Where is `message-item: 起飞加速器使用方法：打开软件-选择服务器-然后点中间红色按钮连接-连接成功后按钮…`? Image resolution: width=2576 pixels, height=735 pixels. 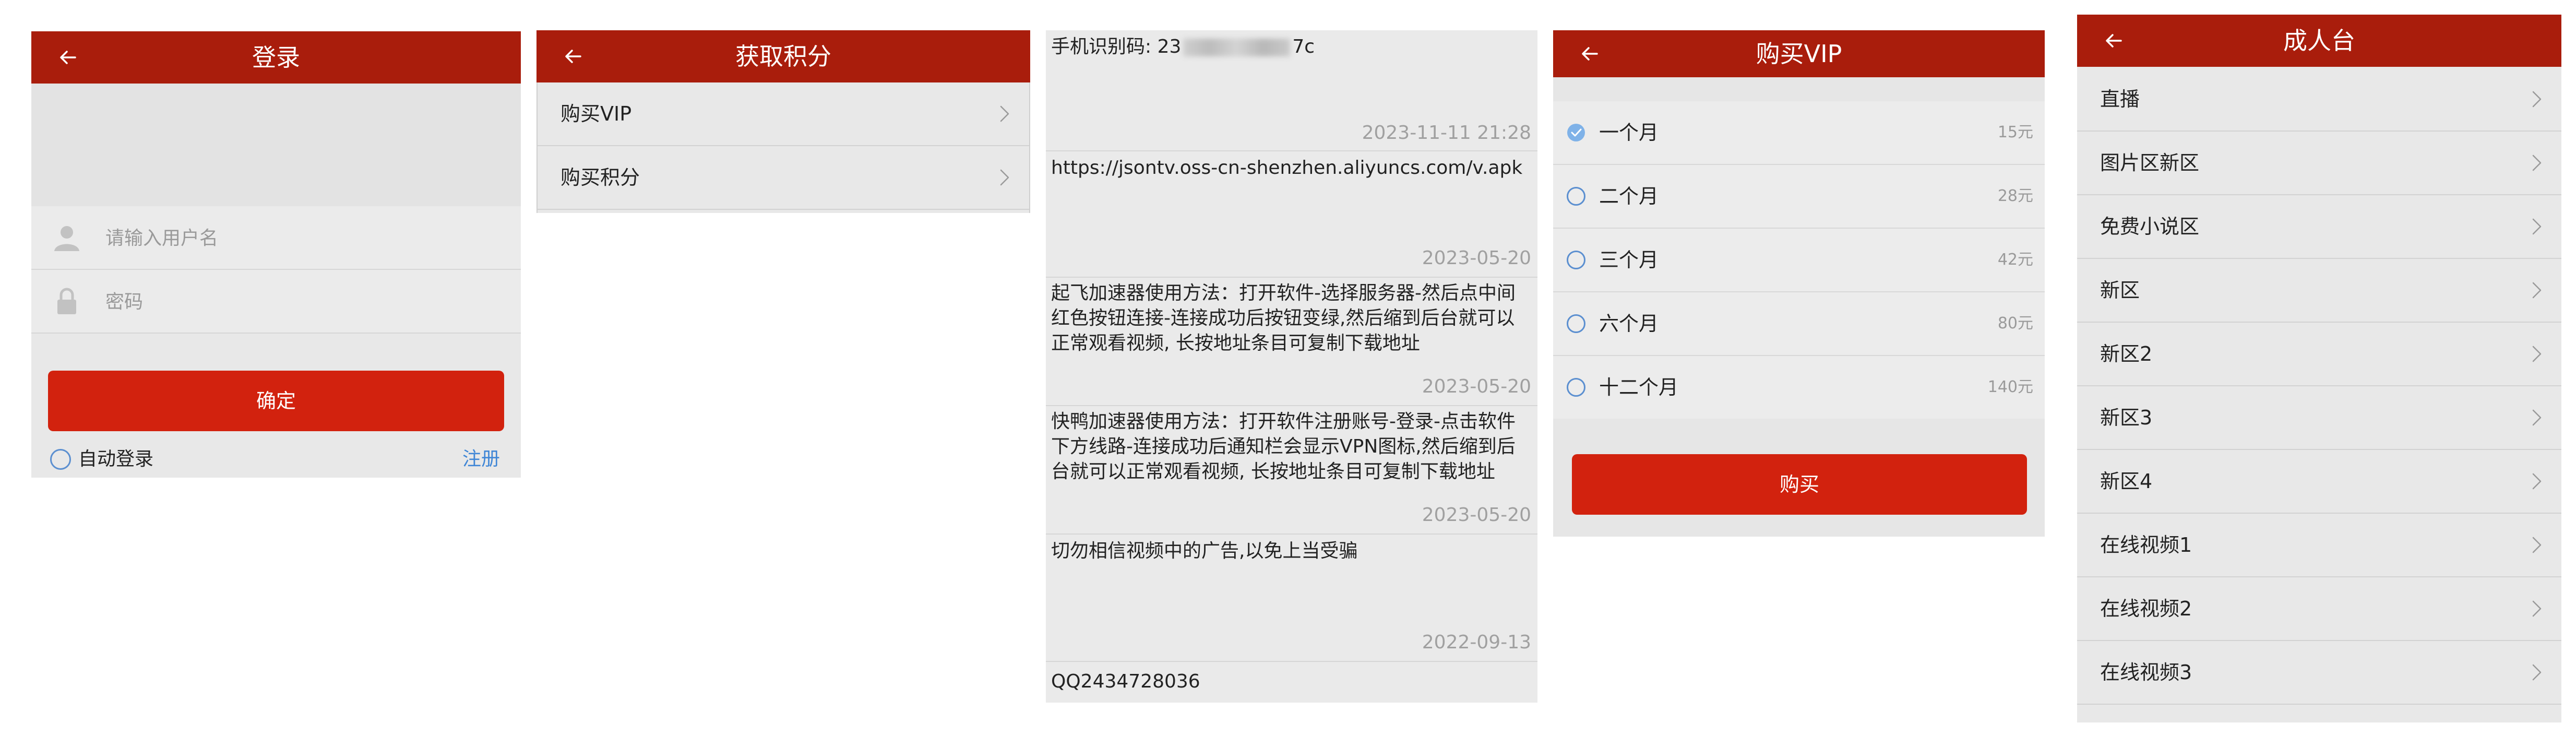 message-item: 起飞加速器使用方法：打开软件-选择服务器-然后点中间红色按钮连接-连接成功后按钮… is located at coordinates (1291, 342).